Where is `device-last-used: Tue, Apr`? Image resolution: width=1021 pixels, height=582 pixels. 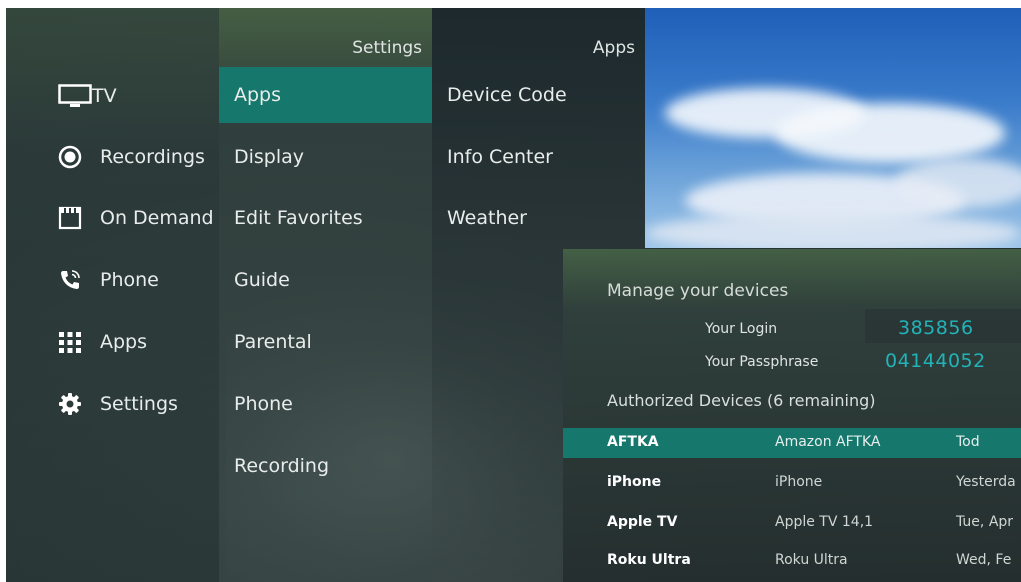
device-last-used: Tue, Apr is located at coordinates (985, 522).